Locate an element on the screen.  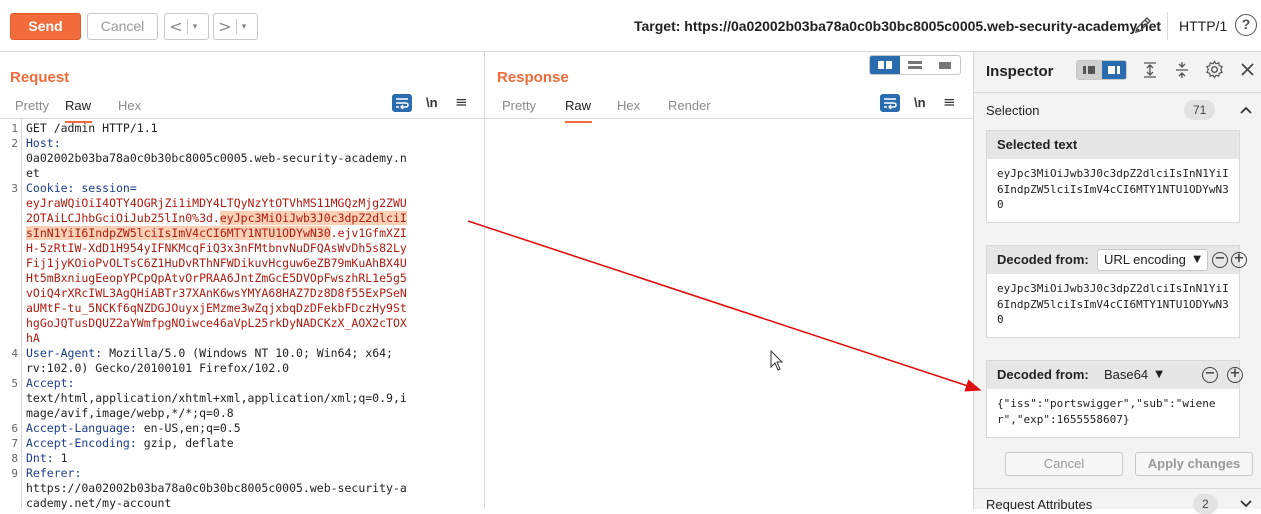
cancel-button: Cancel is located at coordinates (122, 26).